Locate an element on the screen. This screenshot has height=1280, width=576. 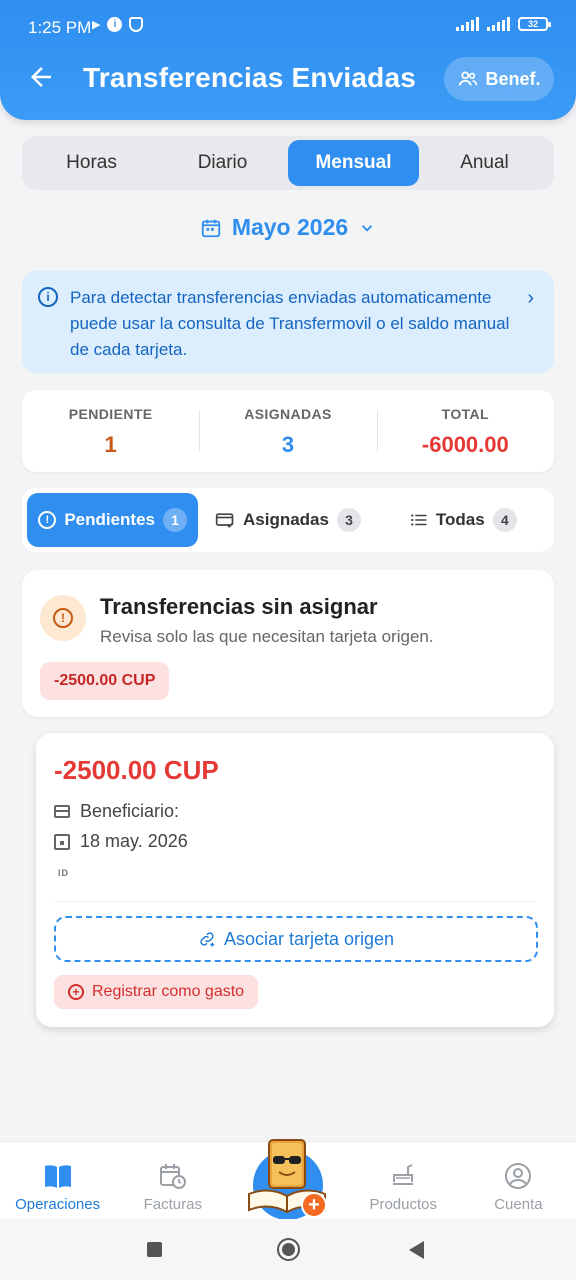
unassigned-title: Transferencias sin asignar is located at coordinates (239, 606).